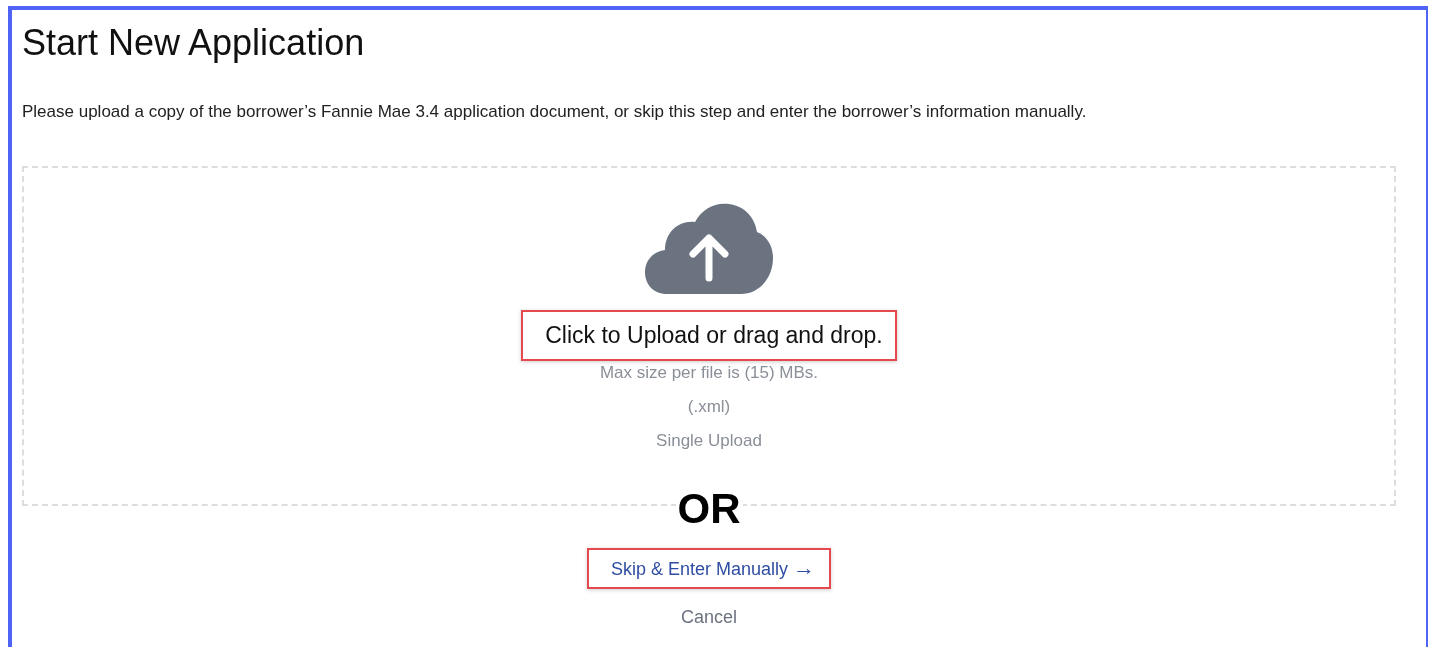 The width and height of the screenshot is (1431, 647). I want to click on skip-link: Skip & Enter Manually →, so click(709, 568).